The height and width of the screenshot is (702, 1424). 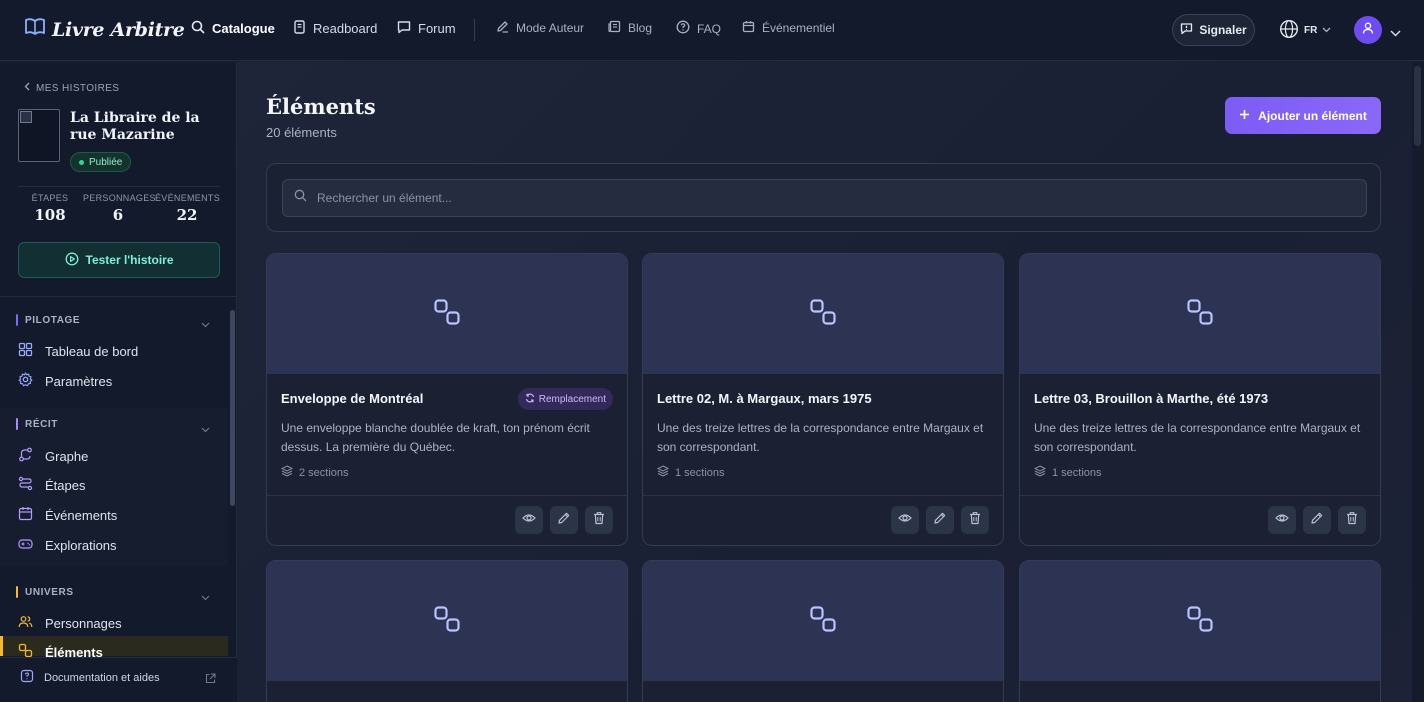 I want to click on sidebar-item-parametres: Paramètres, so click(x=65, y=381).